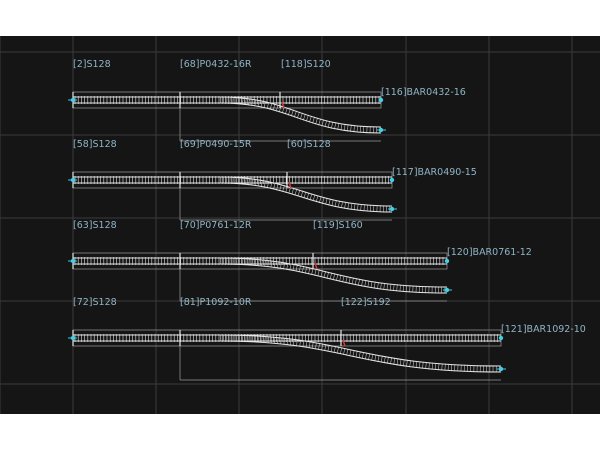  What do you see at coordinates (95, 144) in the screenshot?
I see `label-row2-left-straight: [58]S128` at bounding box center [95, 144].